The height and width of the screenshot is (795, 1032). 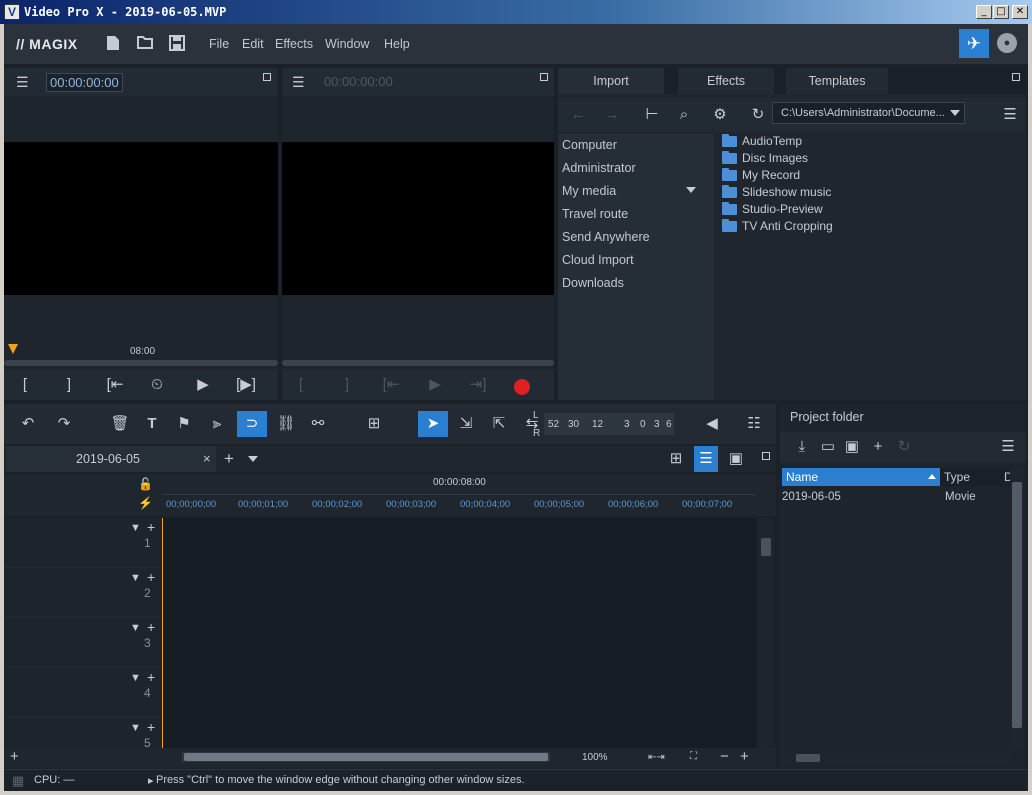 I want to click on lightning-icon: ⚡, so click(x=145, y=503).